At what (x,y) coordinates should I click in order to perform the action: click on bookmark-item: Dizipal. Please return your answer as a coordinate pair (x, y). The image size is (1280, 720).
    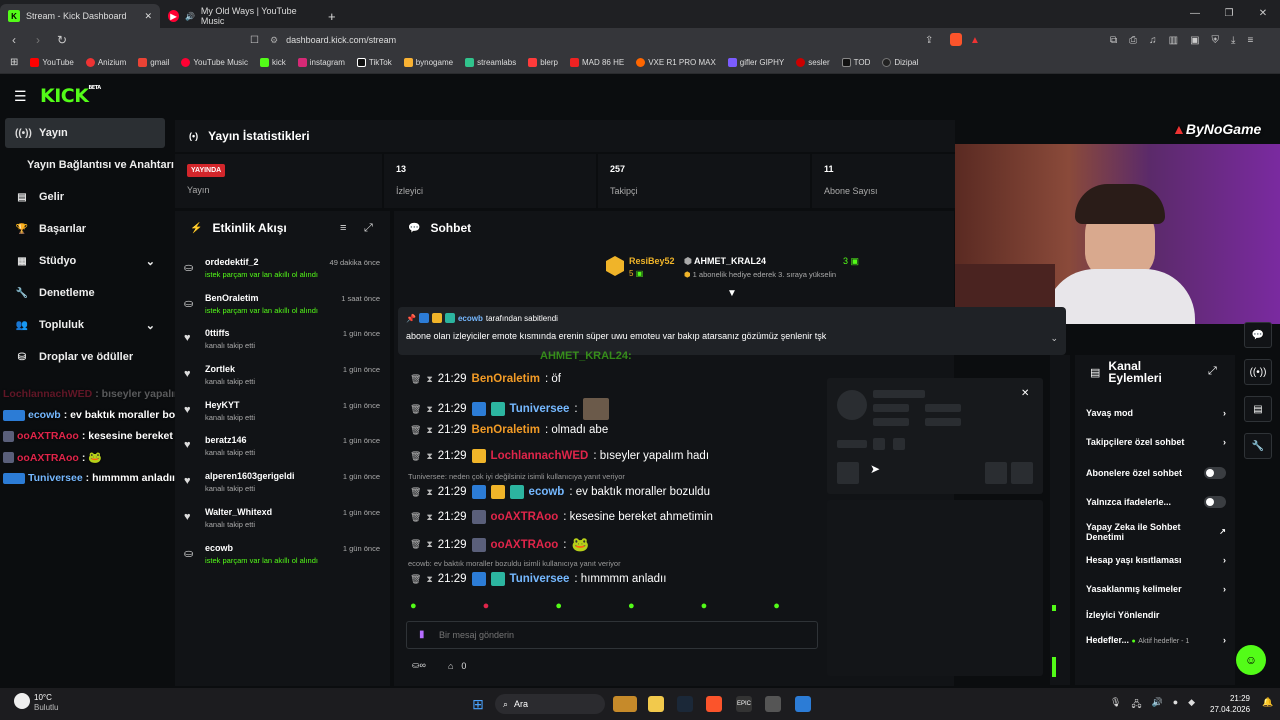
    Looking at the image, I should click on (900, 62).